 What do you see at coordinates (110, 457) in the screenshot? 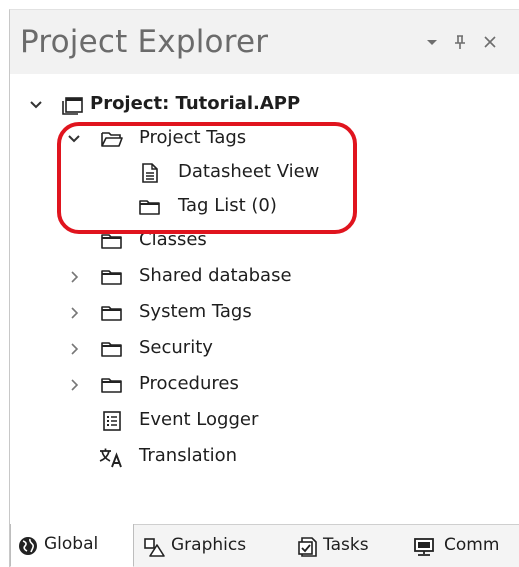
I see `translate-icon` at bounding box center [110, 457].